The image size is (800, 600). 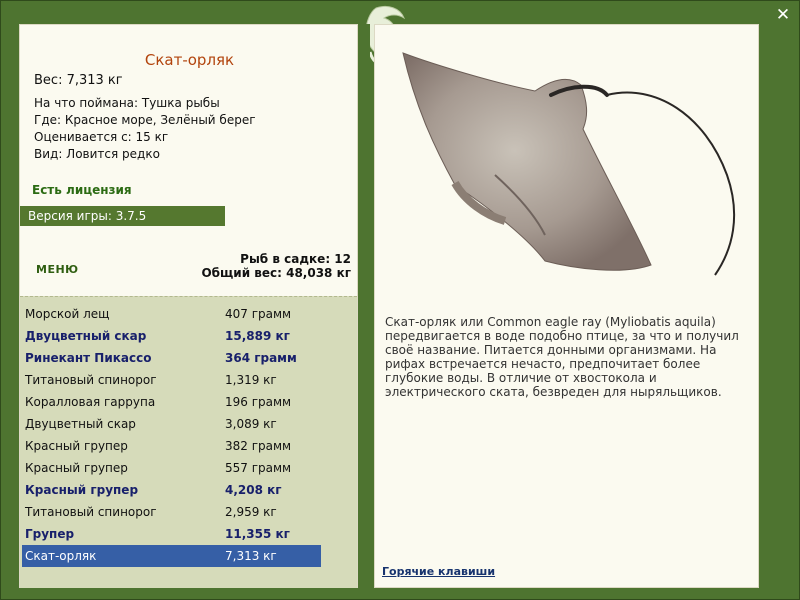 I want to click on catch-fish-weight: 15,889 кг, so click(x=257, y=336).